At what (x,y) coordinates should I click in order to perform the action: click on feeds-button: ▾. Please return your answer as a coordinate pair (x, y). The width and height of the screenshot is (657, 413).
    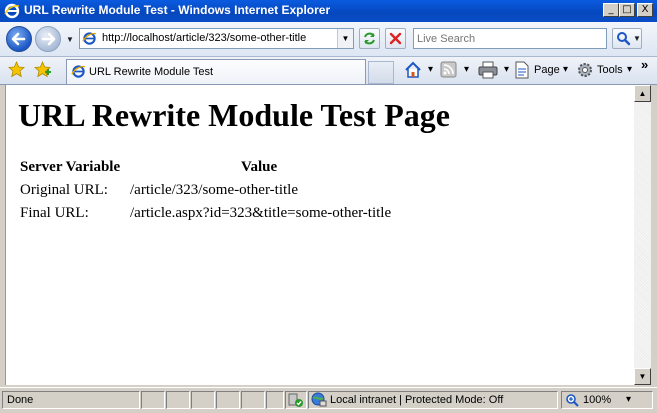
    Looking at the image, I should click on (454, 71).